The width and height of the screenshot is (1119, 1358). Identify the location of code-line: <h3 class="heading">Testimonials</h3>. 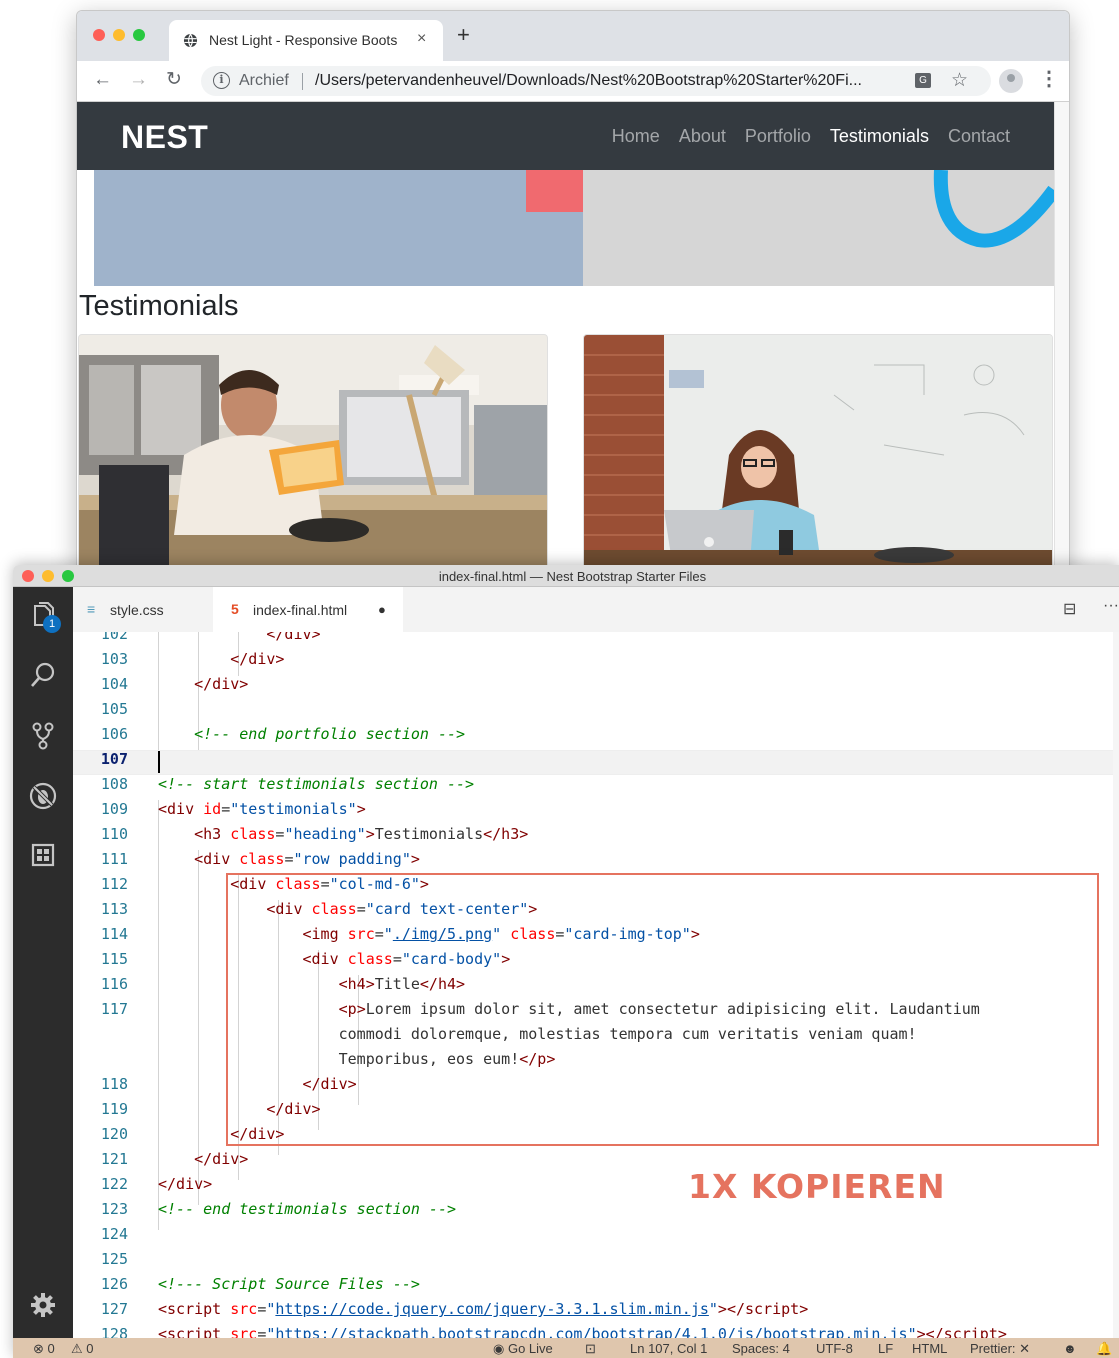
(343, 834).